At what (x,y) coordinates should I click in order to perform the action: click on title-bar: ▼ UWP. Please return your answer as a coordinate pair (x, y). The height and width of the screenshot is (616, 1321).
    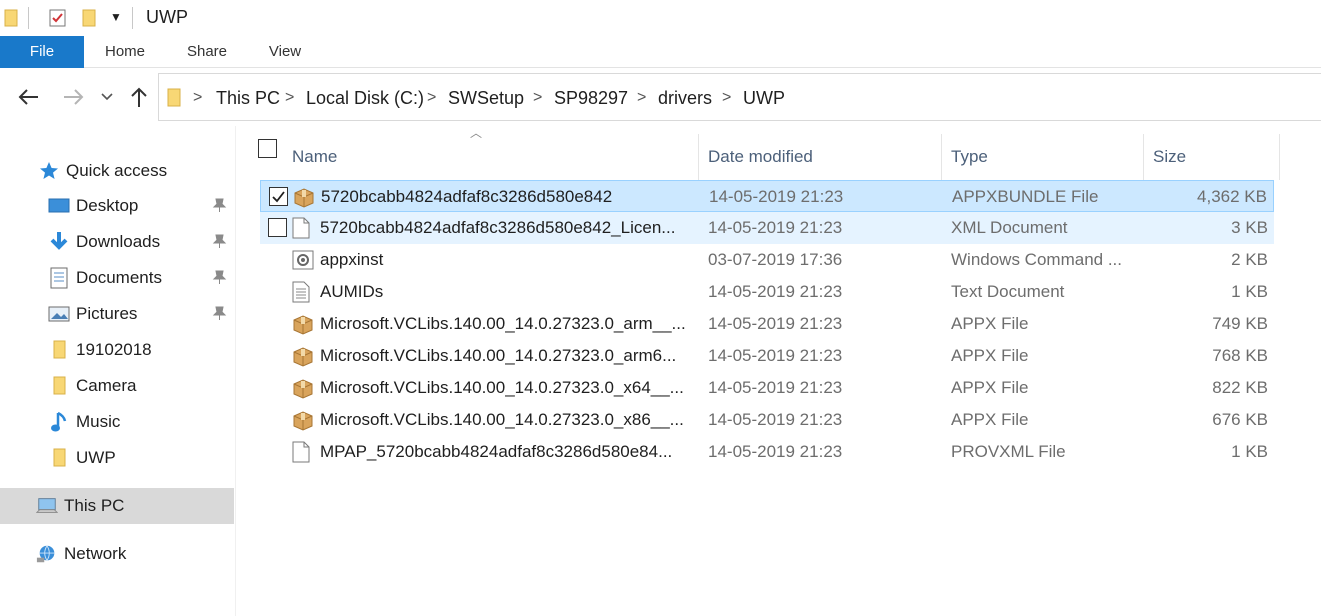
    Looking at the image, I should click on (660, 18).